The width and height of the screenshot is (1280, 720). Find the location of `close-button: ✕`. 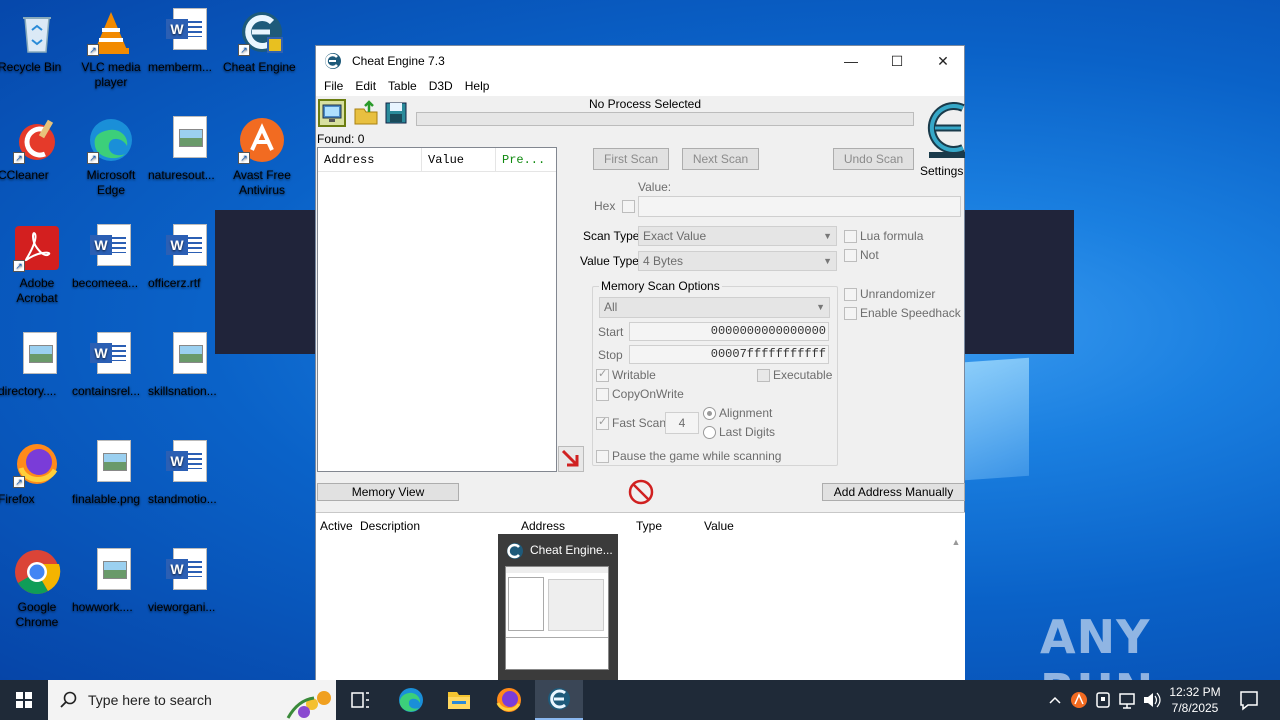

close-button: ✕ is located at coordinates (943, 61).